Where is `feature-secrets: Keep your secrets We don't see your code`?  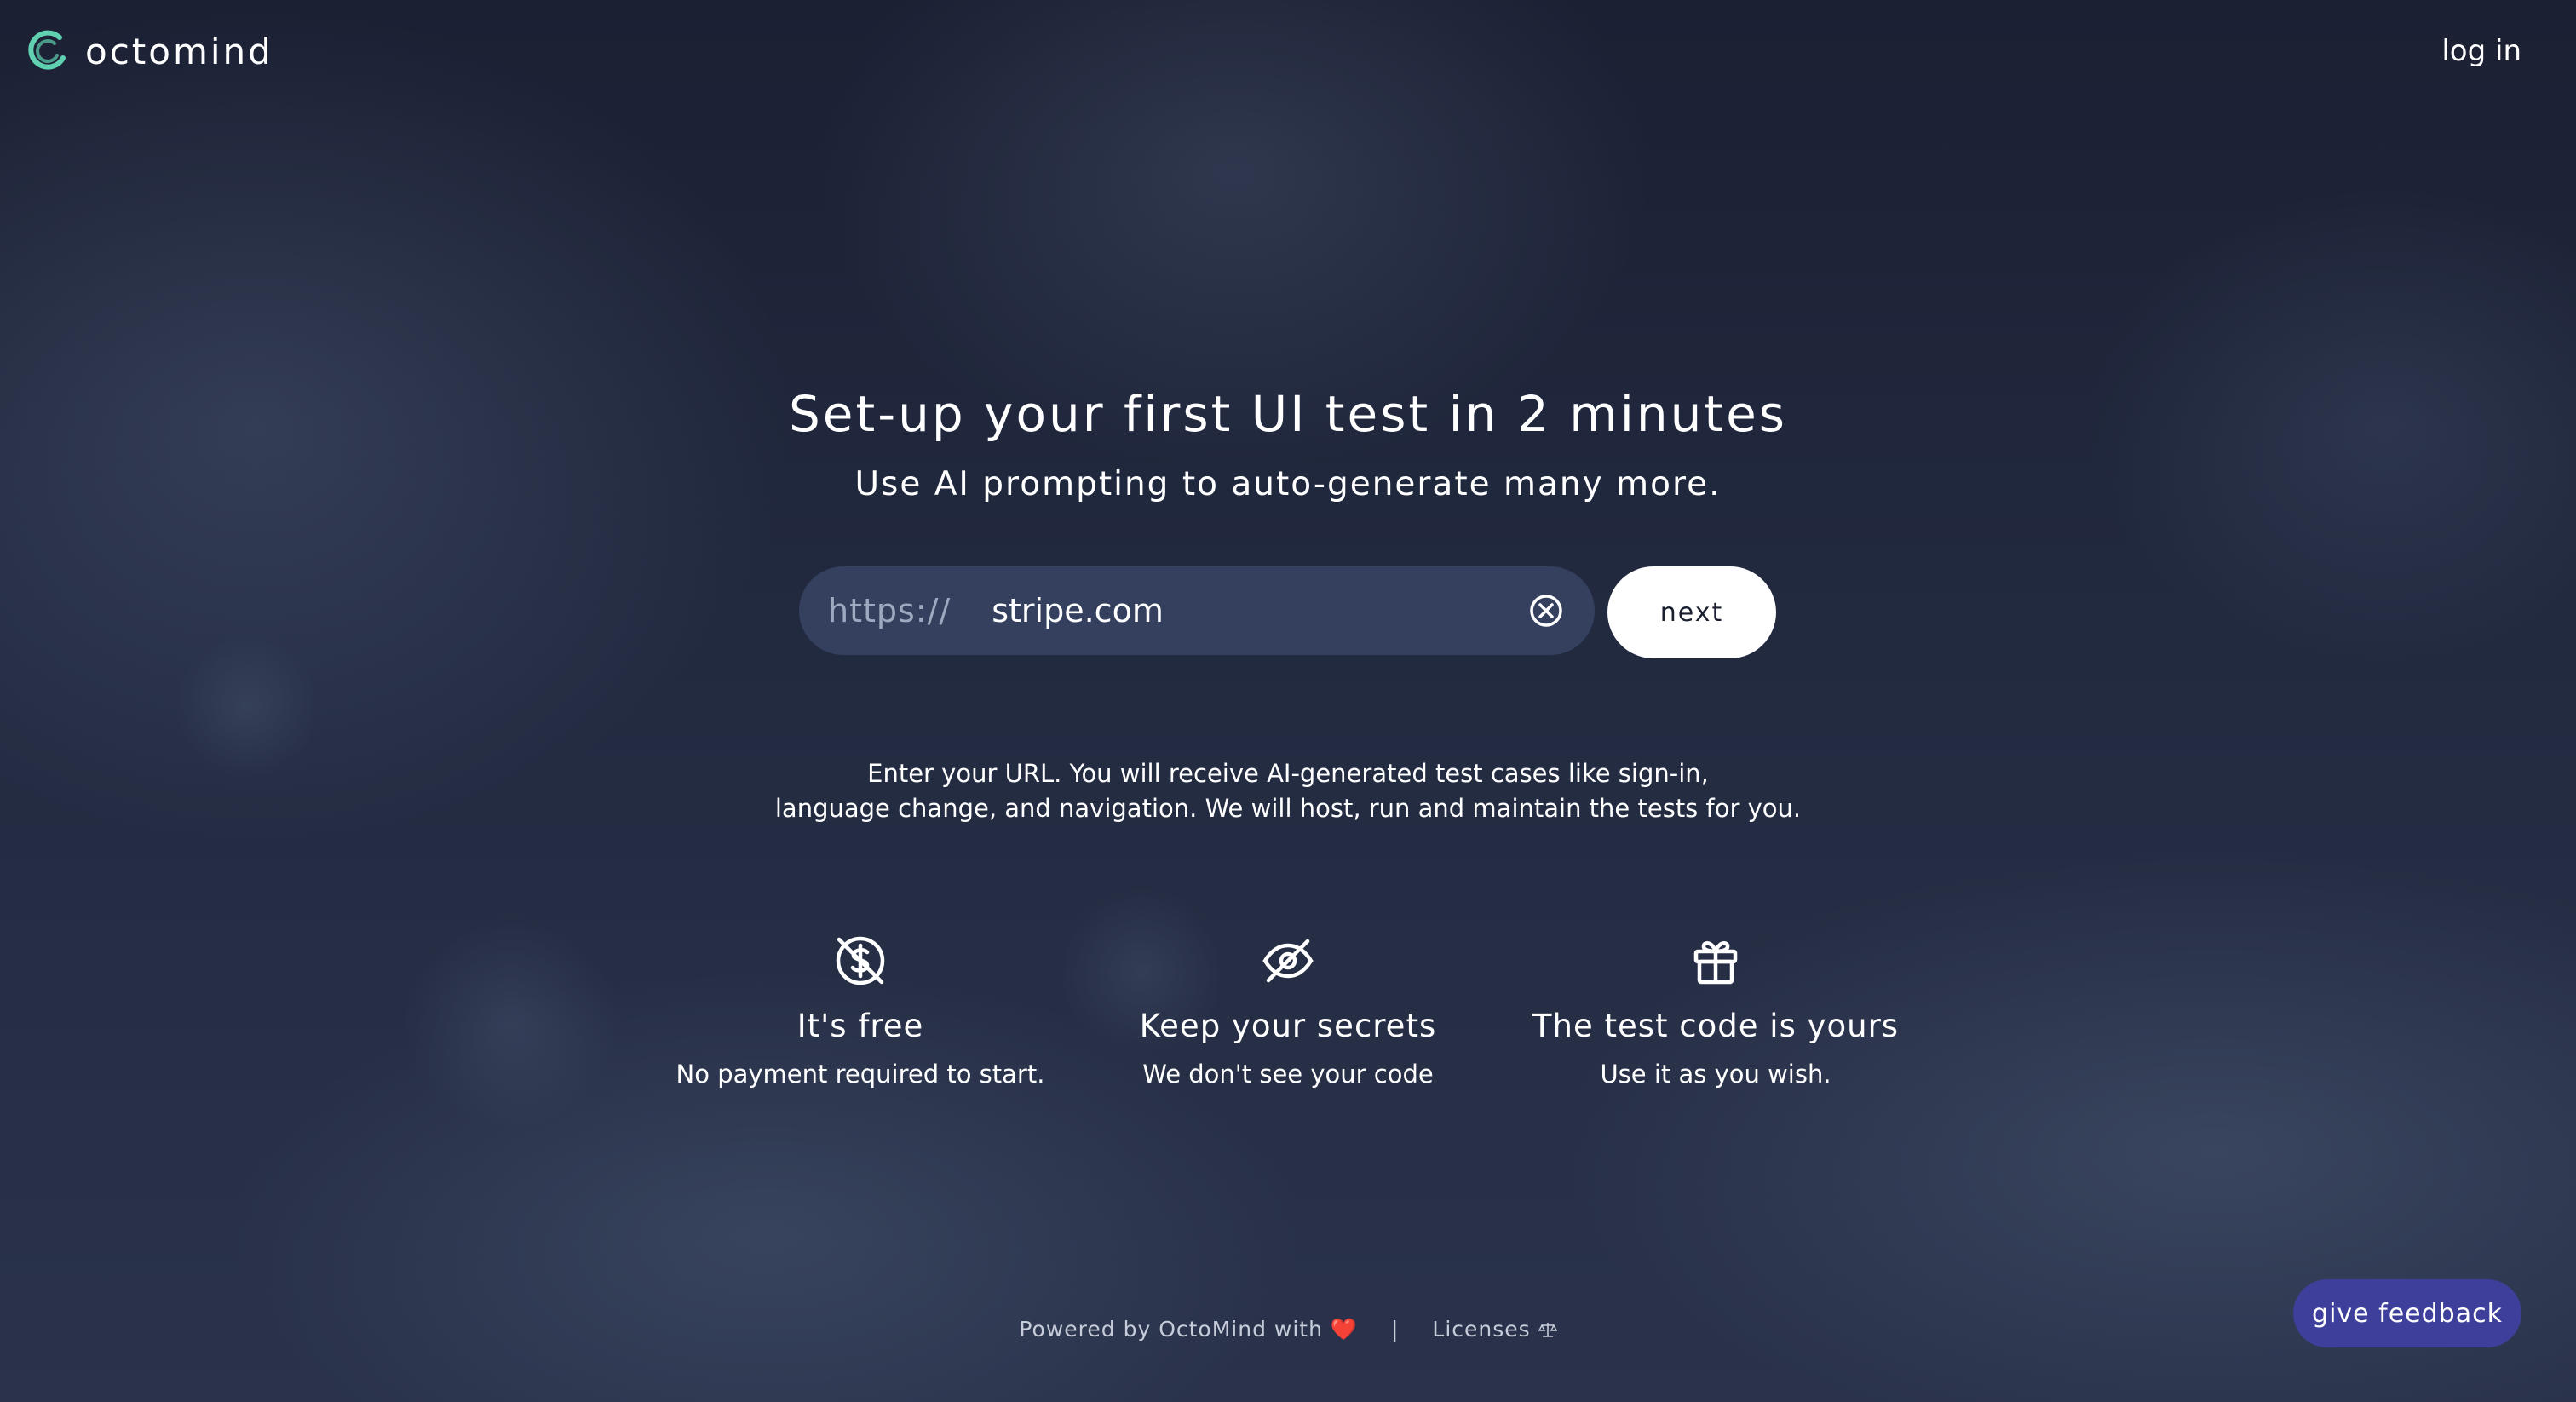 feature-secrets: Keep your secrets We don't see your code is located at coordinates (1288, 1011).